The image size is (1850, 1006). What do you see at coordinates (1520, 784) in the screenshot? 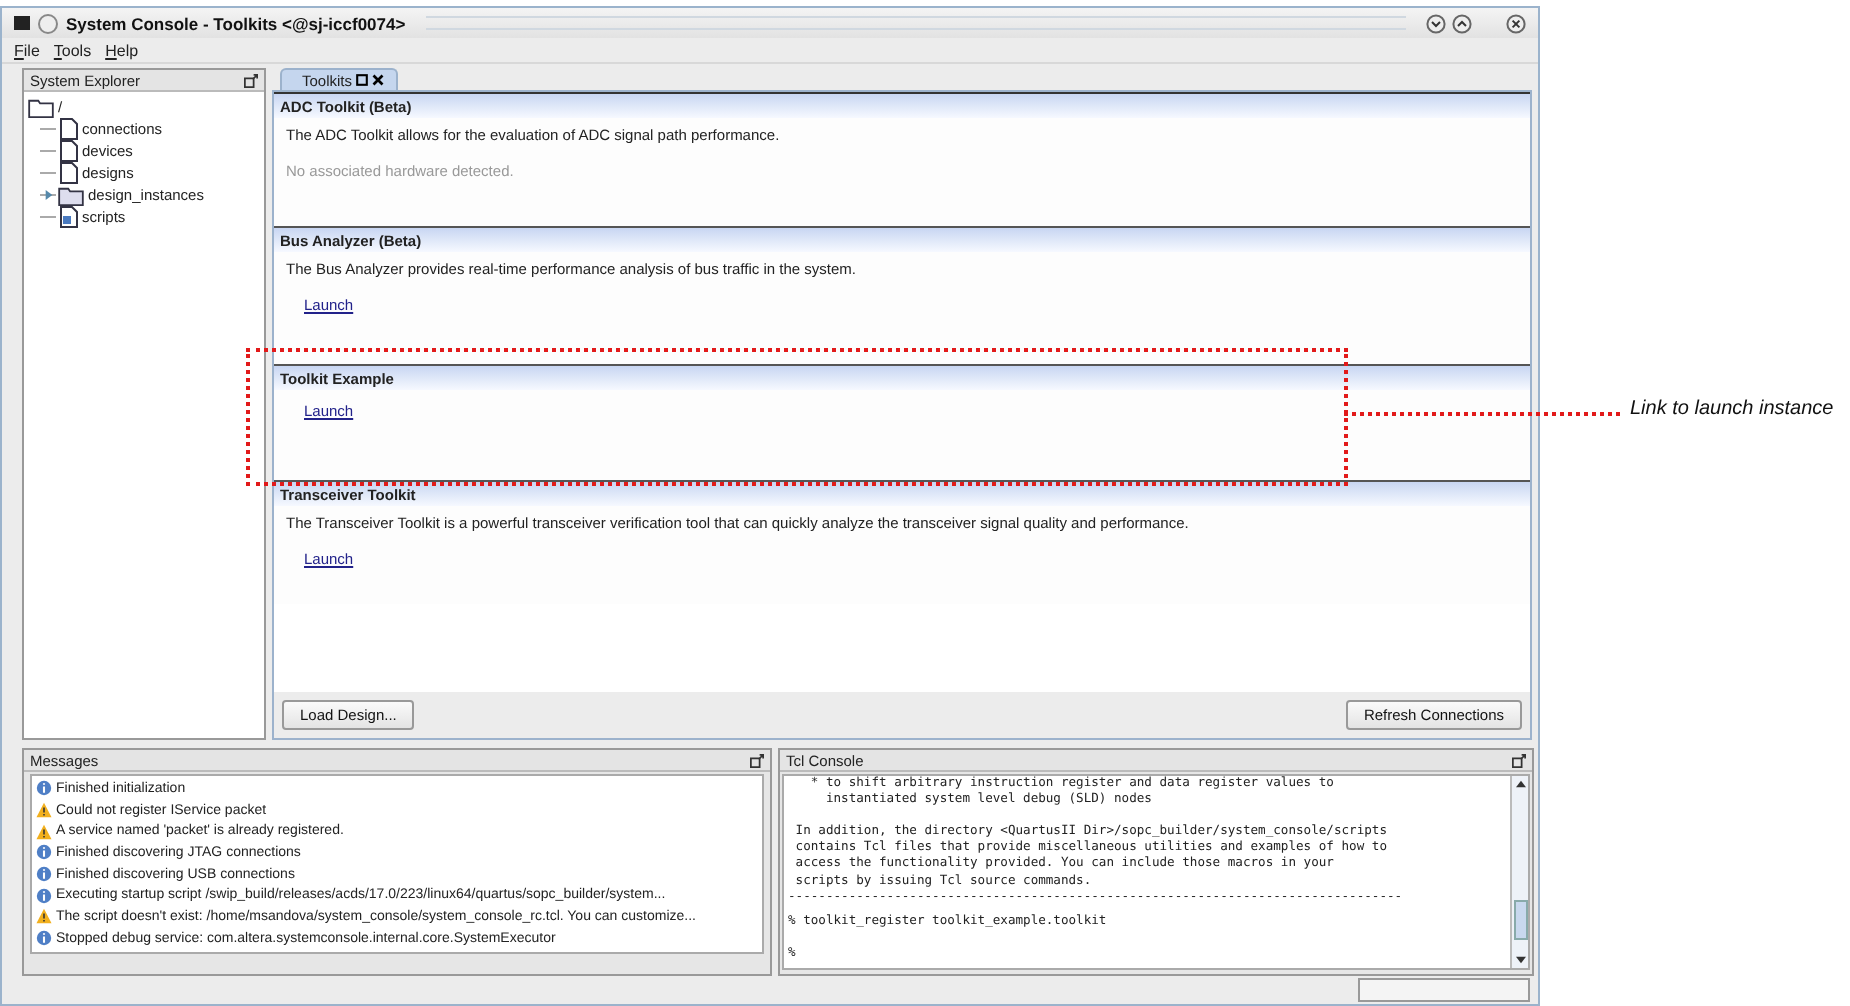
I see `scroll-up-icon` at bounding box center [1520, 784].